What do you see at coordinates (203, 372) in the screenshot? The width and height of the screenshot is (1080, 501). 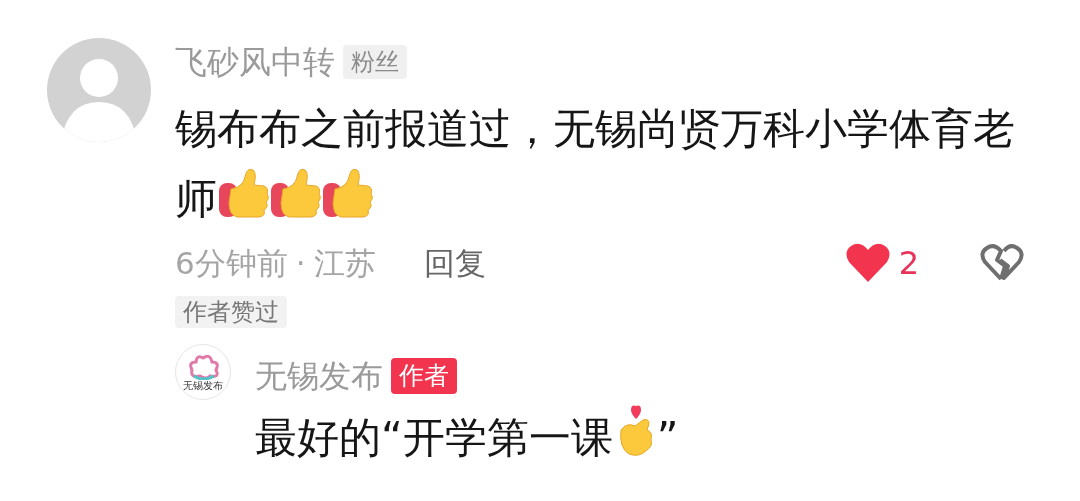 I see `reply-avatar-logo: 无锡发布` at bounding box center [203, 372].